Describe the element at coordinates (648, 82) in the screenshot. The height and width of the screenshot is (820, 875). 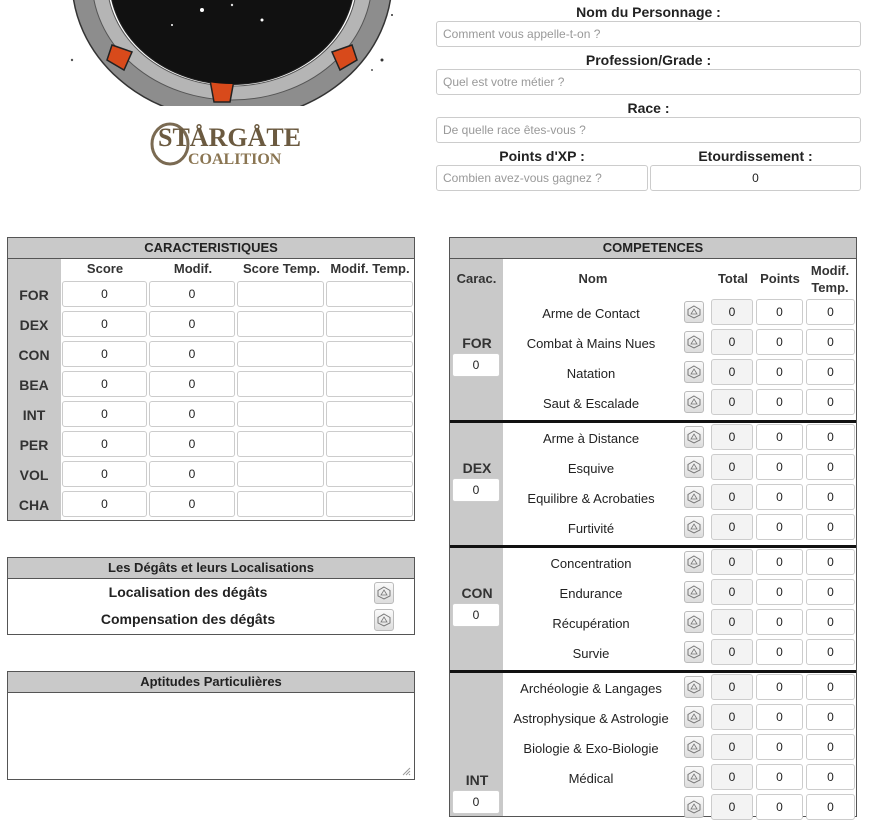
I see `profession-input: Quel est votre métier ?` at that location.